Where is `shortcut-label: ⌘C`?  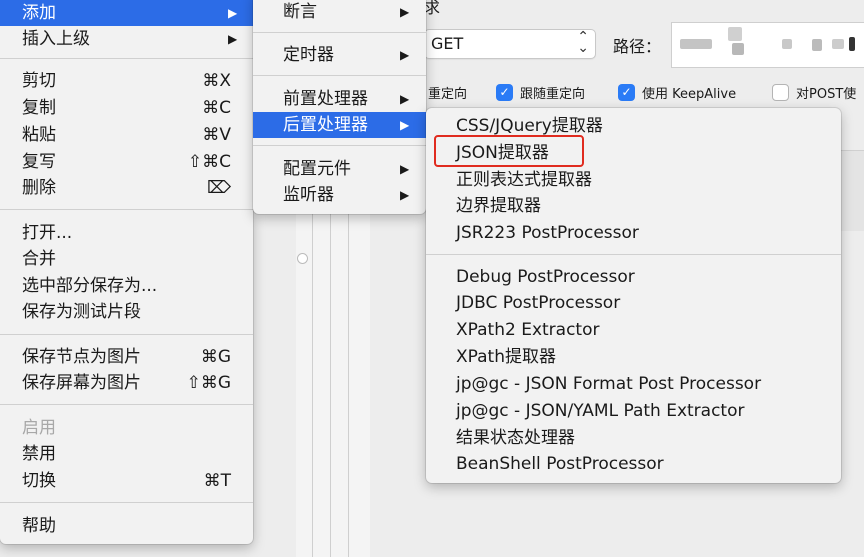
shortcut-label: ⌘C is located at coordinates (216, 108).